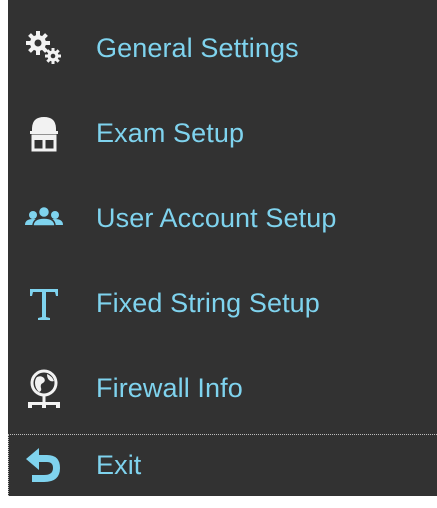  I want to click on text-t-icon, so click(44, 303).